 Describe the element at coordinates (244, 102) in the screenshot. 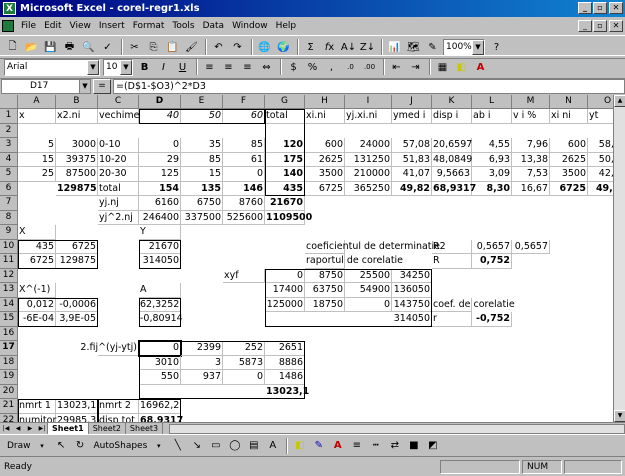

I see `column-header-f: F` at that location.